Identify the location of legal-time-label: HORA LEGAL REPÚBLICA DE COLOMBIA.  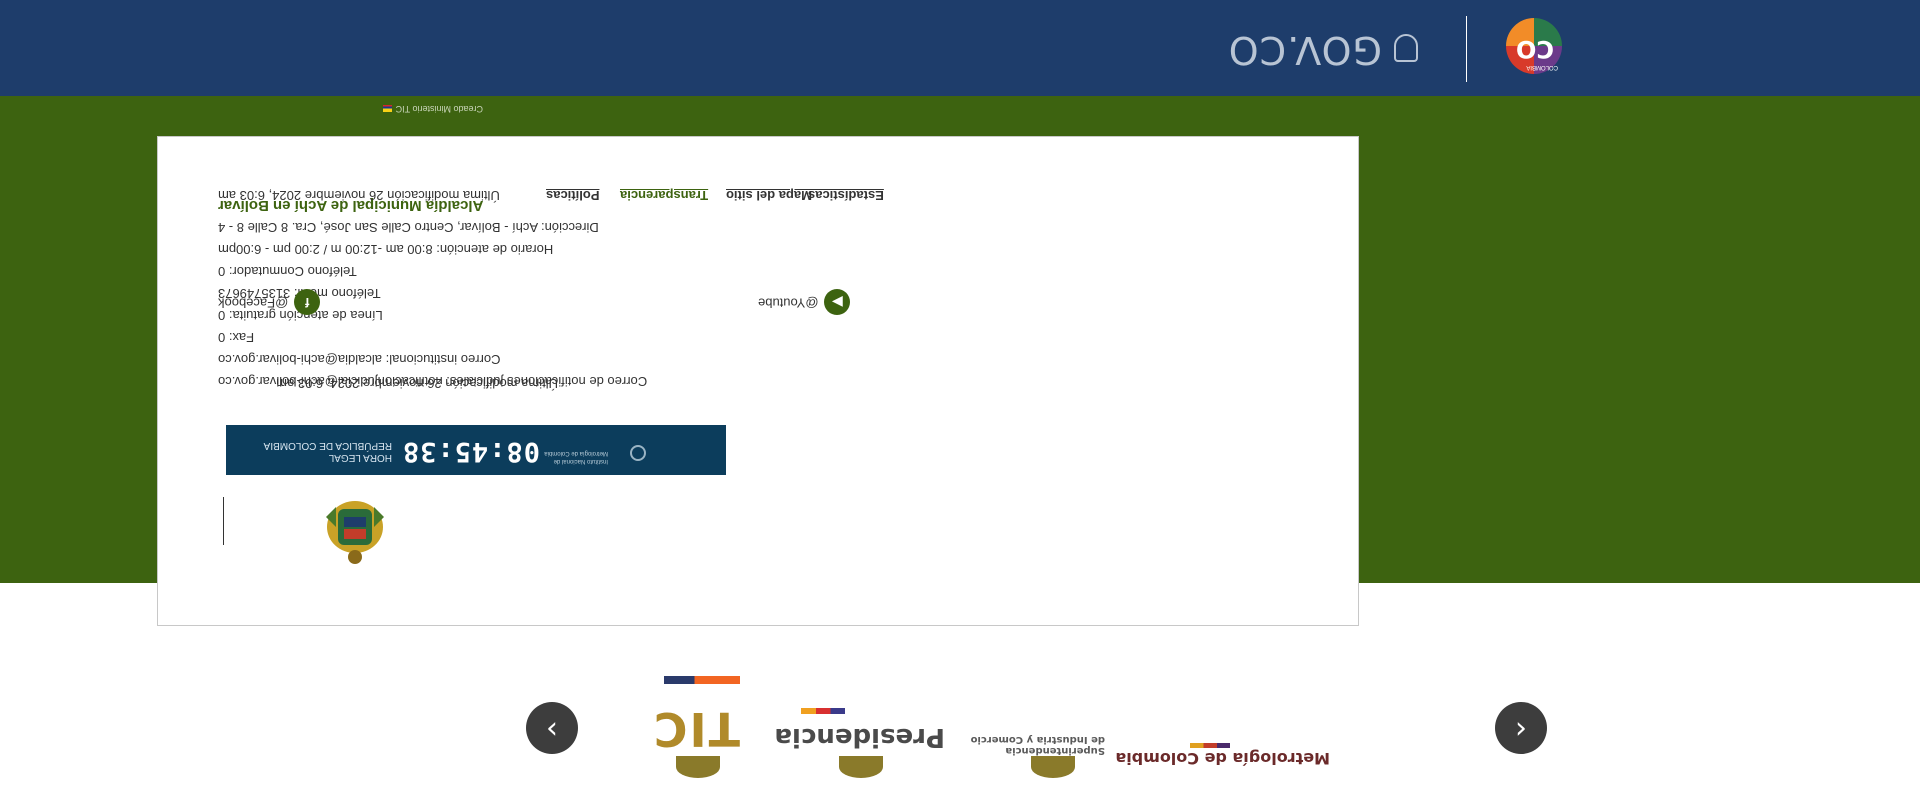
(328, 451).